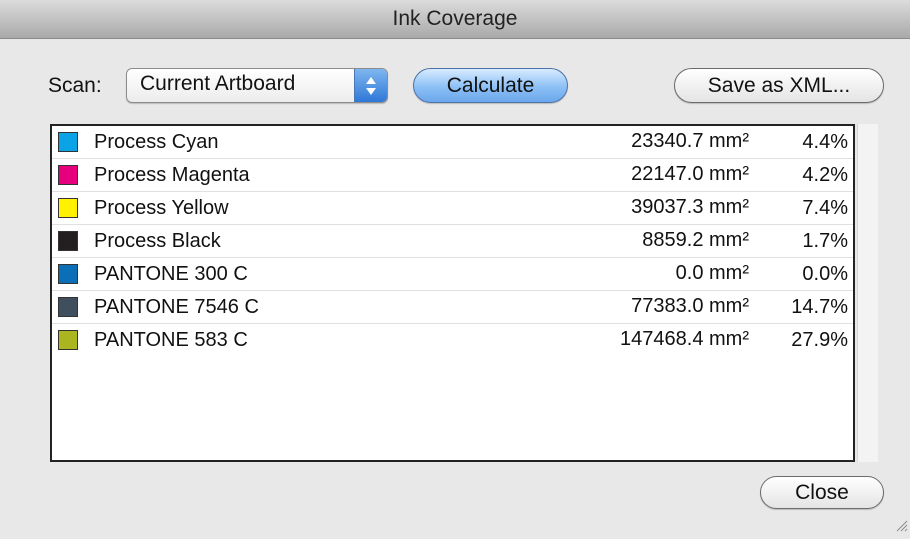 The height and width of the screenshot is (539, 910). What do you see at coordinates (825, 208) in the screenshot?
I see `ink-percent: 7.4%` at bounding box center [825, 208].